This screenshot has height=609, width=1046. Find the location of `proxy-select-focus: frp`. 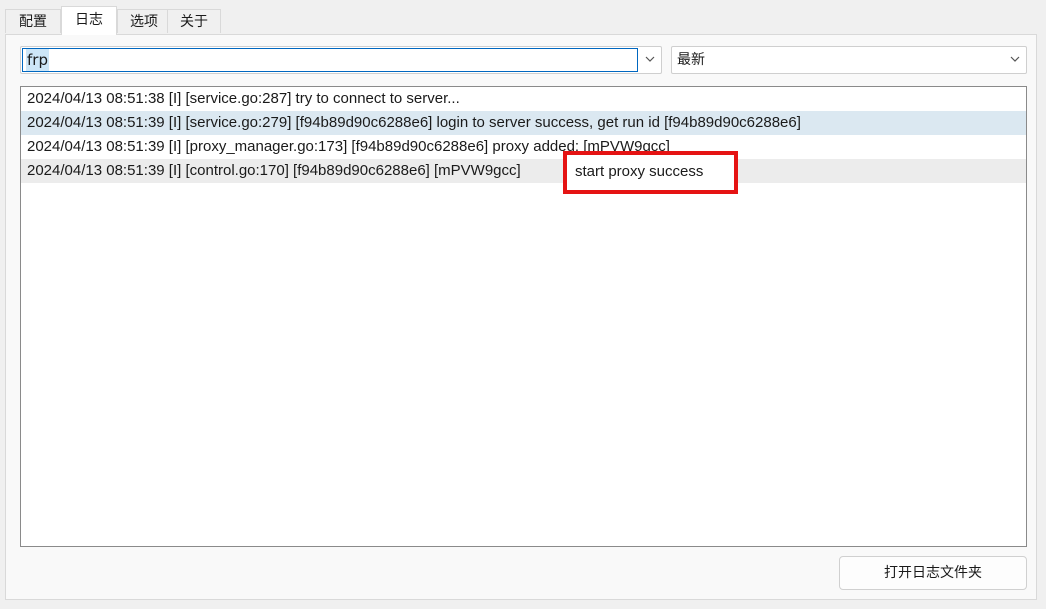

proxy-select-focus: frp is located at coordinates (330, 60).